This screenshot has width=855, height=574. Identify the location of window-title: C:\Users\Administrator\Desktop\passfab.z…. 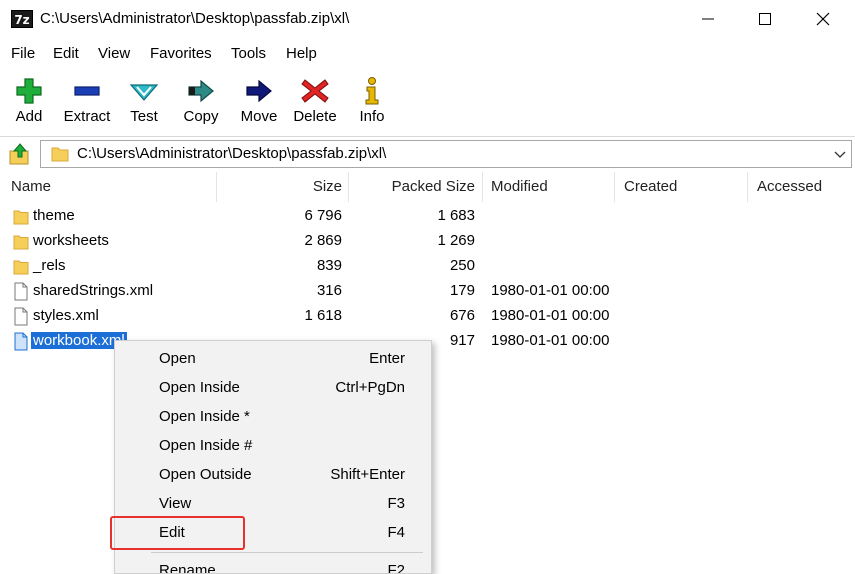
(195, 18).